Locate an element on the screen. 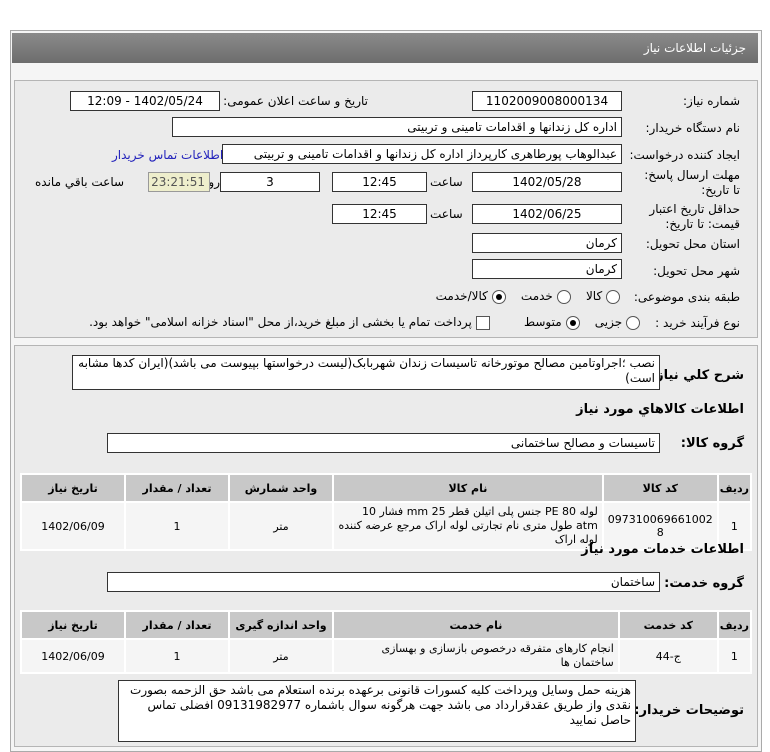 The width and height of the screenshot is (770, 752). col-header: کد خدمت is located at coordinates (668, 625).